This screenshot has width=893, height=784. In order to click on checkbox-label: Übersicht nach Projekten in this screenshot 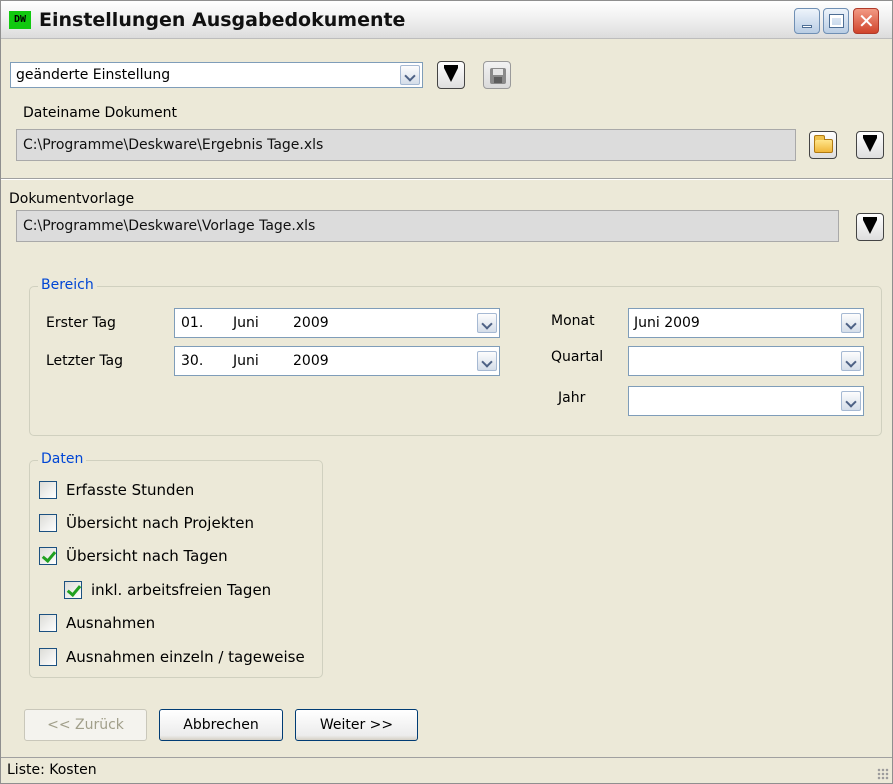, I will do `click(160, 523)`.